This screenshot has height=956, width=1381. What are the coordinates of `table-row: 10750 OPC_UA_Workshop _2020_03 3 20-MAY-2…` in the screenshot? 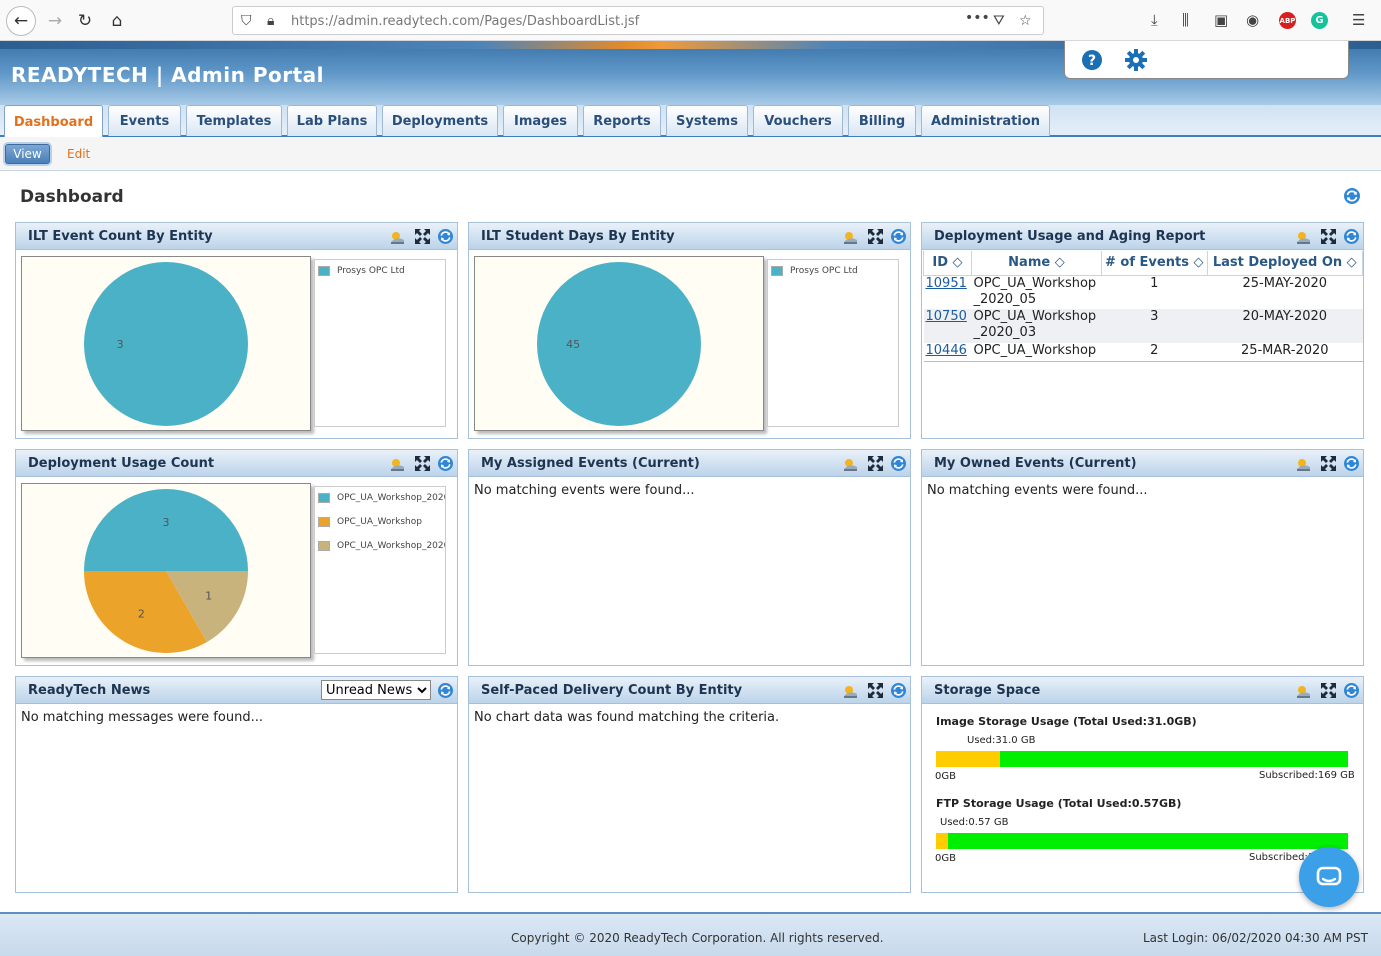 It's located at (1143, 326).